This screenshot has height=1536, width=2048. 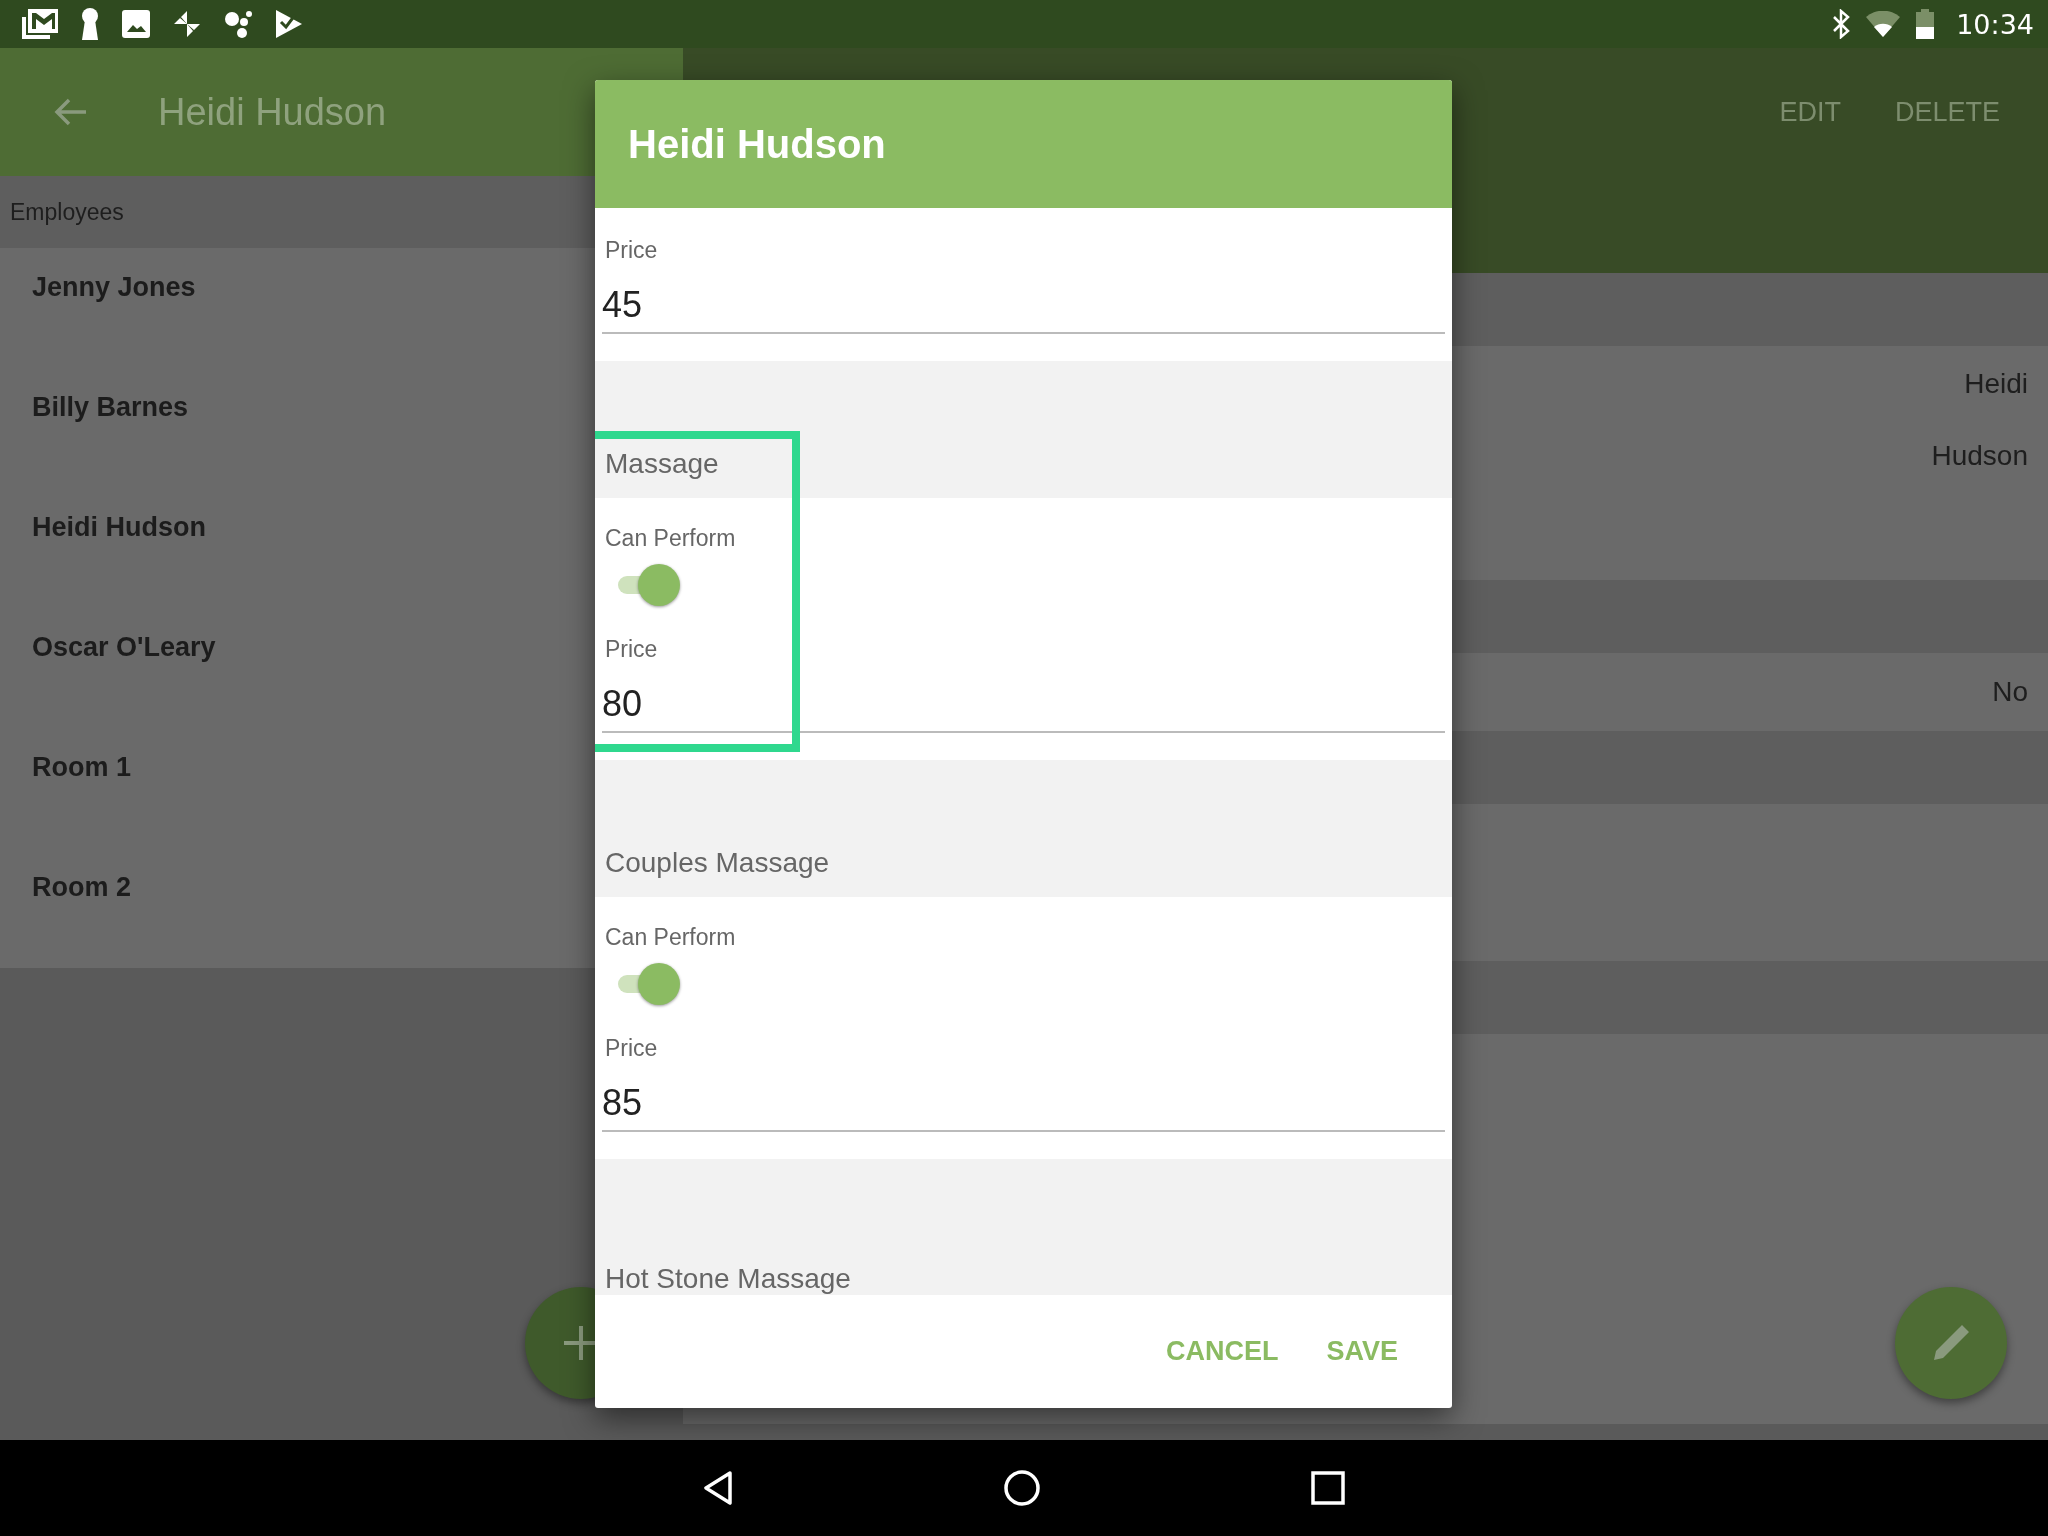 I want to click on home-icon, so click(x=1022, y=1488).